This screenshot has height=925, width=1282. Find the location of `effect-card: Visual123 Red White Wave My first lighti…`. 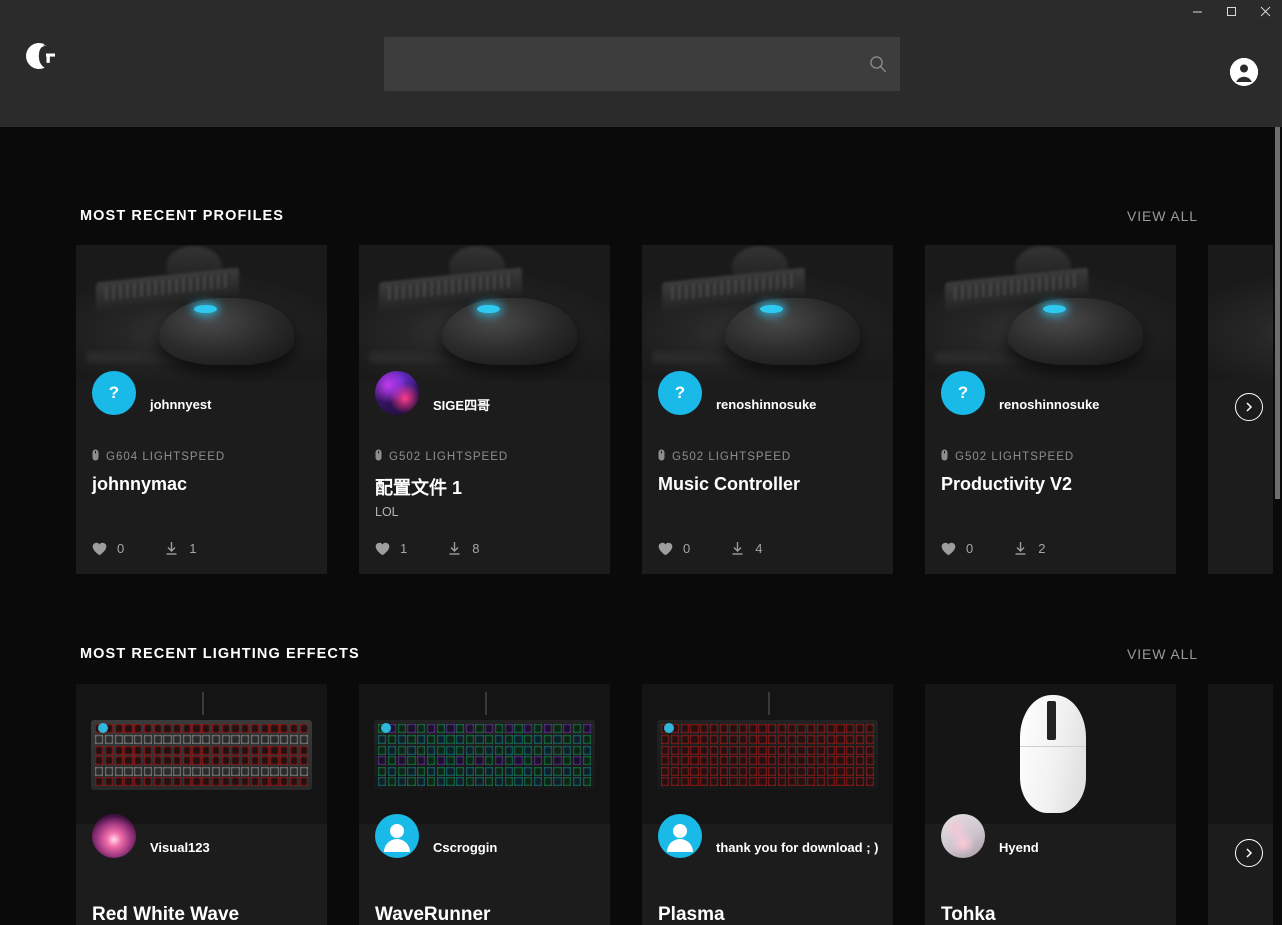

effect-card: Visual123 Red White Wave My first lighti… is located at coordinates (201, 804).